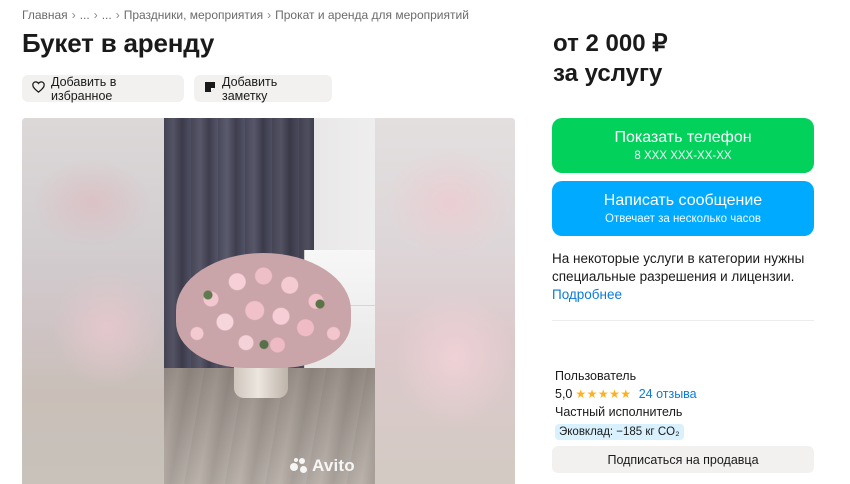 The height and width of the screenshot is (484, 850). I want to click on avito-logo-icon, so click(299, 466).